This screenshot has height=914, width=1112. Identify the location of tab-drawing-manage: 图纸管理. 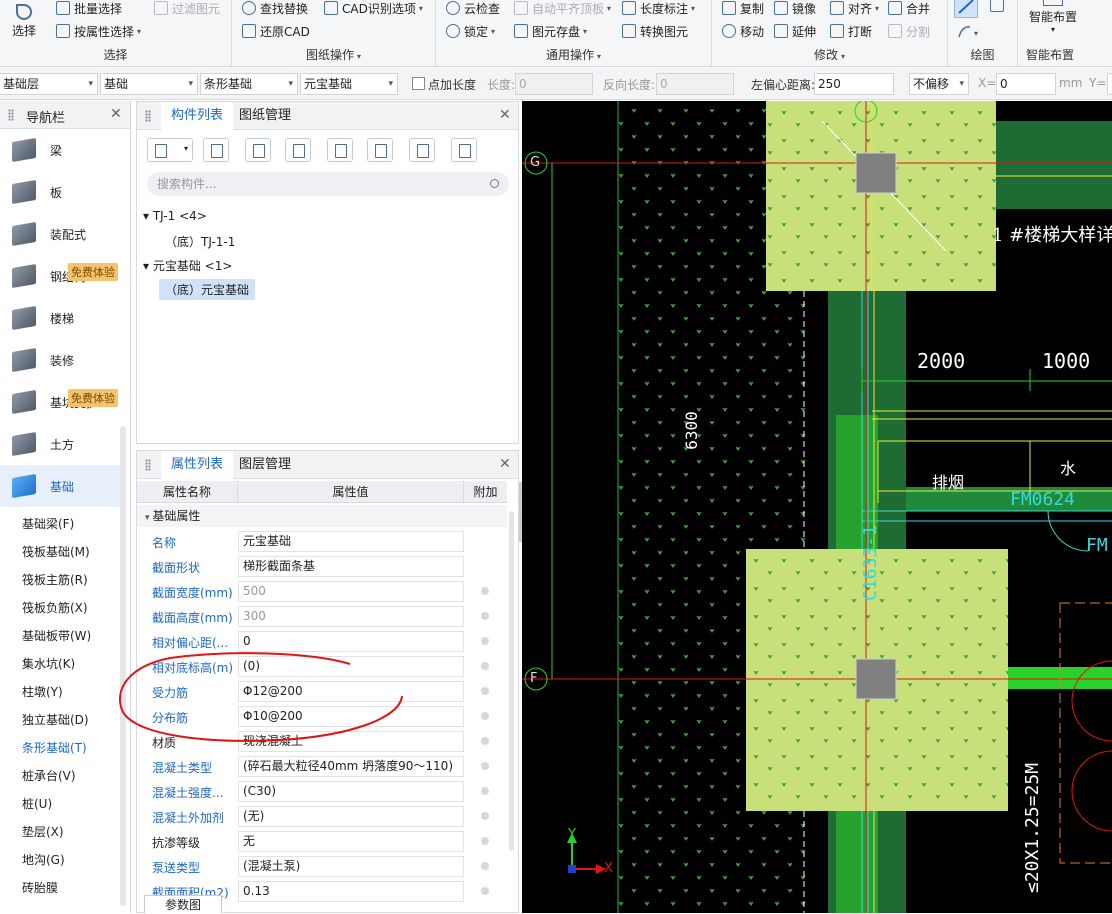
(265, 116).